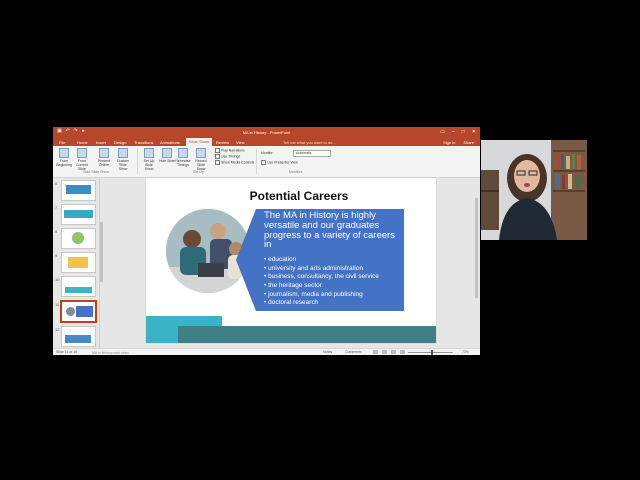 The image size is (640, 480). Describe the element at coordinates (199, 142) in the screenshot. I see `tab-slide-show: Slide Show` at that location.